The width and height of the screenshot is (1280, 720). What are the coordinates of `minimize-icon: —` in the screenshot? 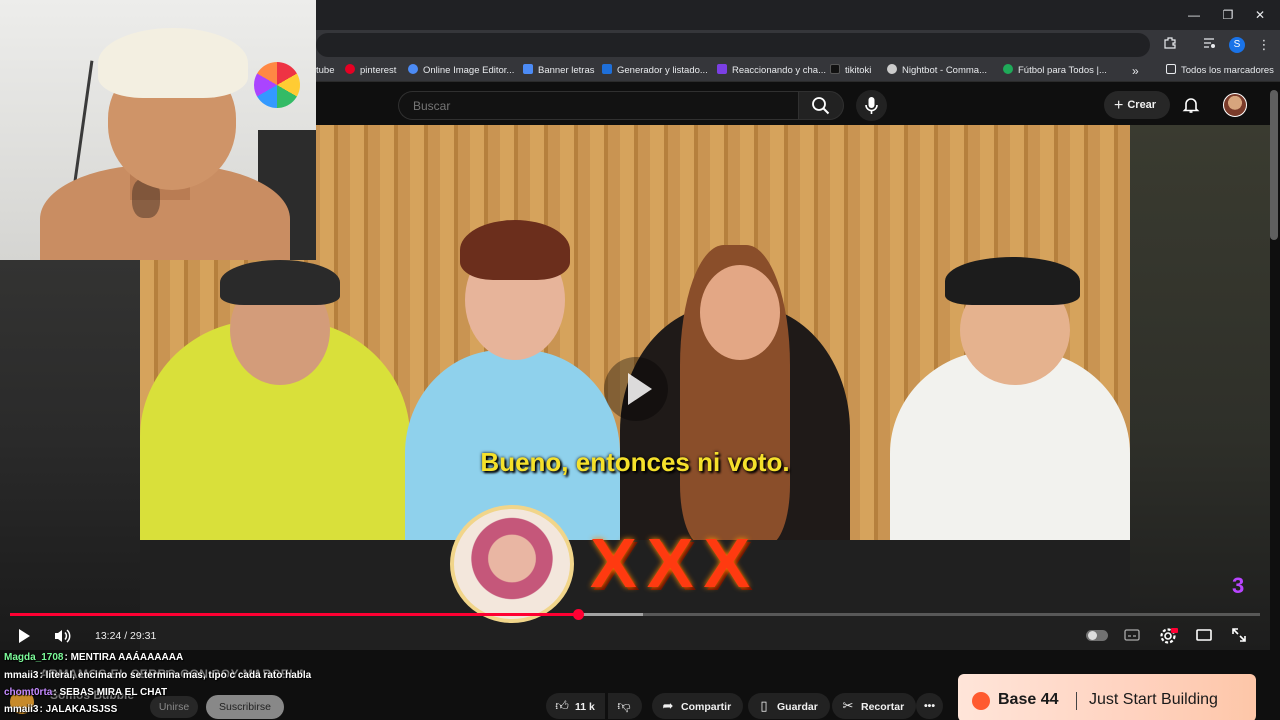 It's located at (1194, 15).